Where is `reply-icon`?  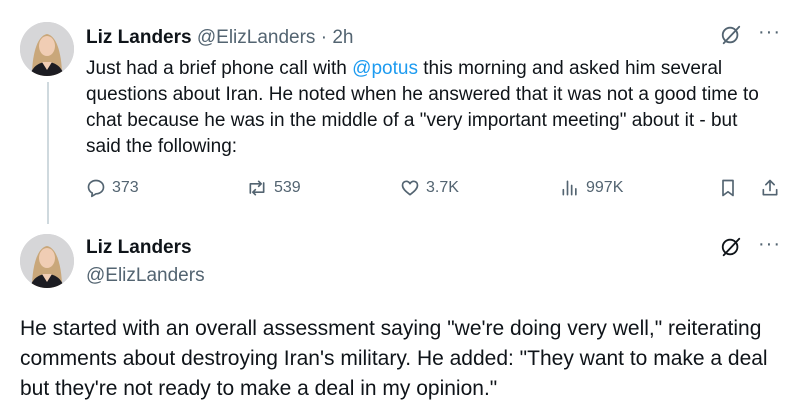 reply-icon is located at coordinates (96, 188).